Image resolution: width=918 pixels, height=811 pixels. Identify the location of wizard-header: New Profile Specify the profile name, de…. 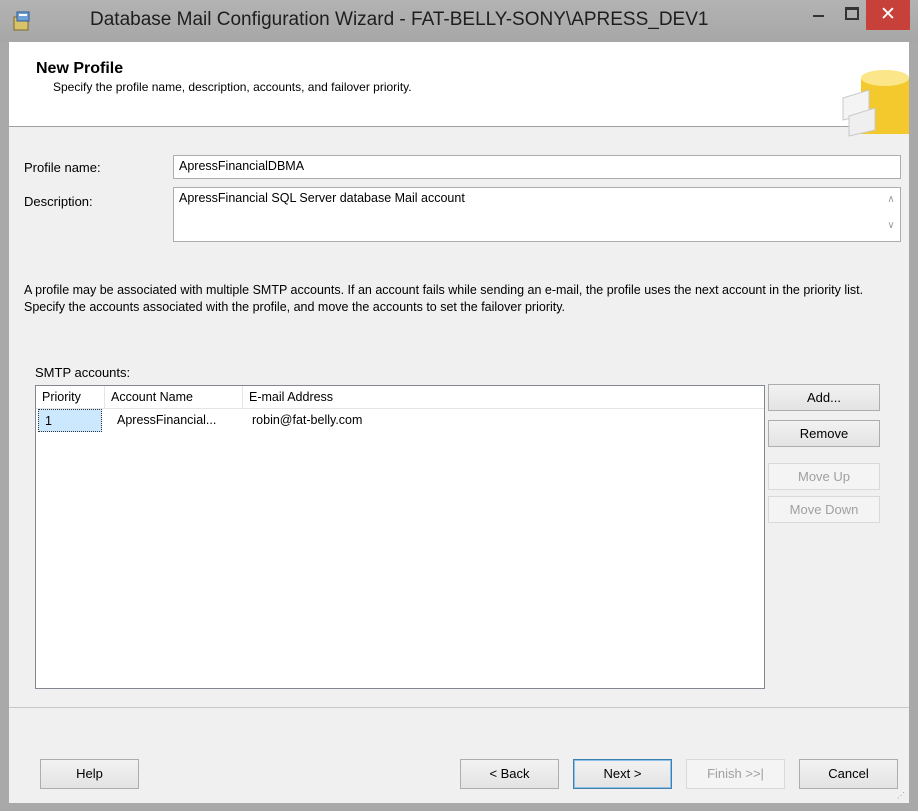
(459, 89).